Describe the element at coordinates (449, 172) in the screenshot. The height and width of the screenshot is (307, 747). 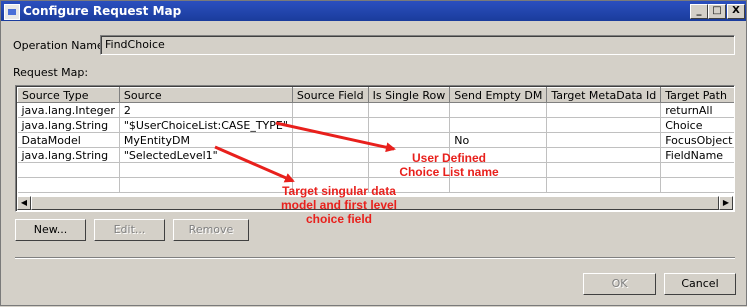
I see `note-line: Choice List name` at that location.